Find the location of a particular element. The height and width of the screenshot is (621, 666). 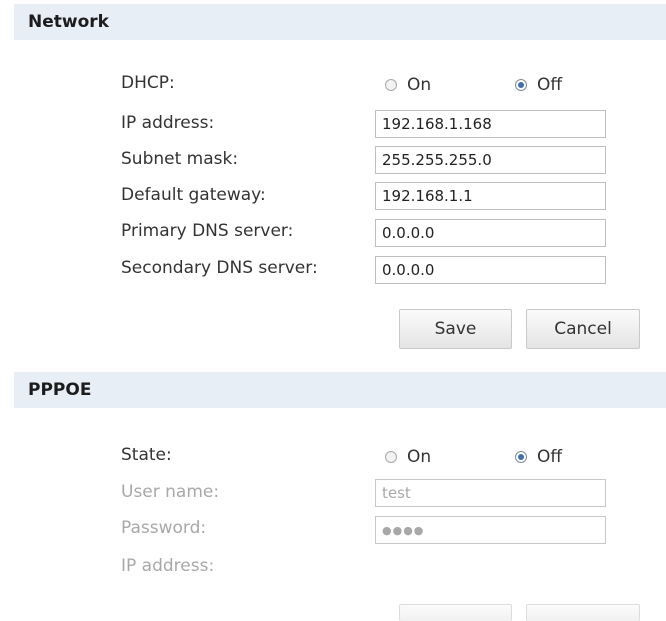

ip-address-label: IP address: is located at coordinates (168, 123).